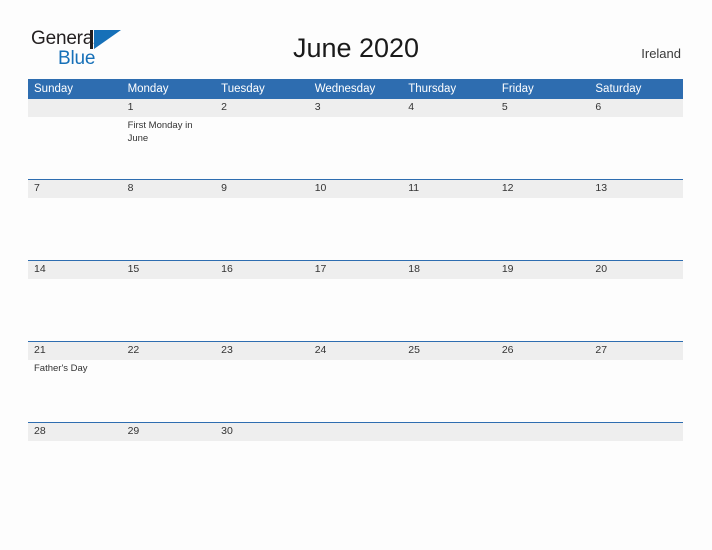  What do you see at coordinates (168, 108) in the screenshot?
I see `day-number: 1` at bounding box center [168, 108].